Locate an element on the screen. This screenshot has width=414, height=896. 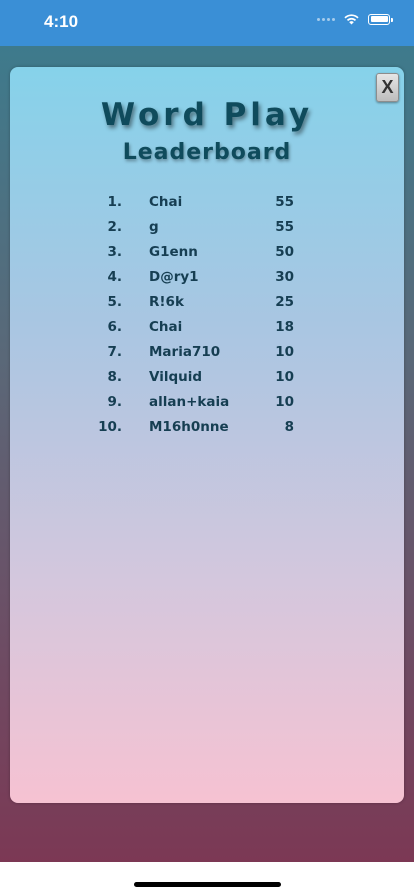
rank-label: 8. is located at coordinates (114, 377).